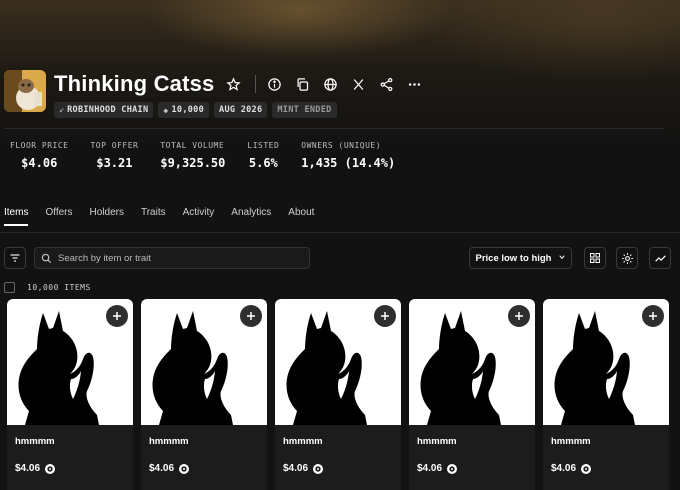 The height and width of the screenshot is (490, 680). I want to click on sort-dropdown: Price low to high, so click(520, 258).